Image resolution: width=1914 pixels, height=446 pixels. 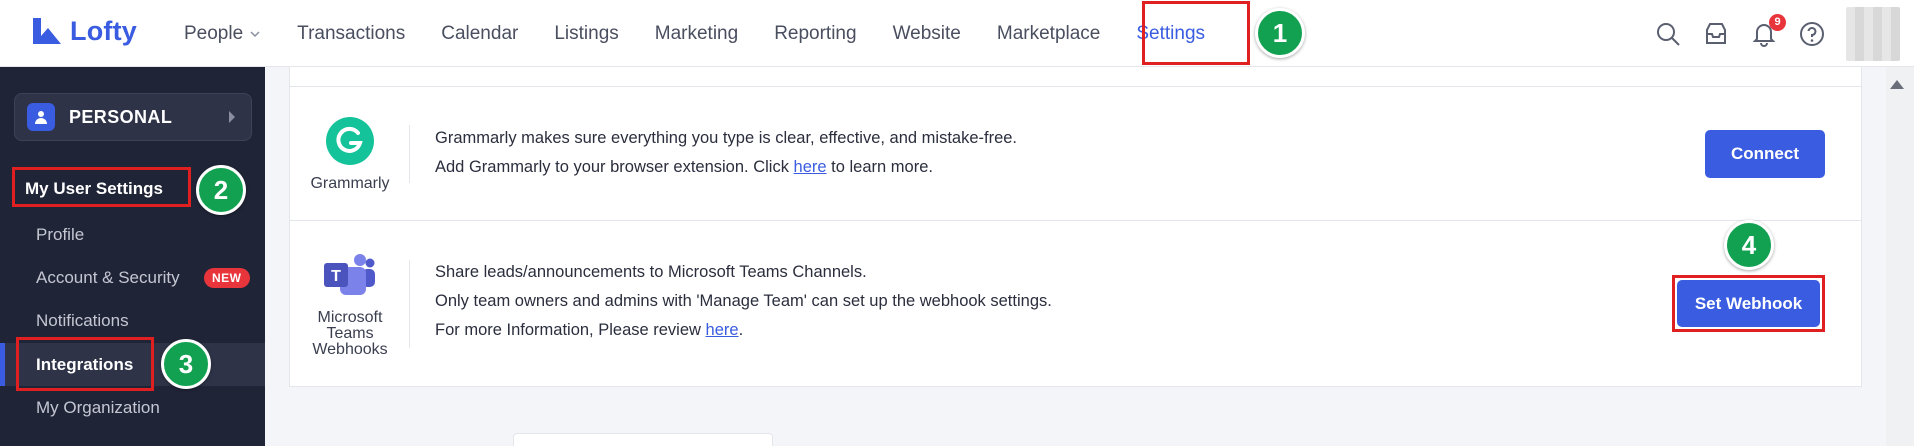 What do you see at coordinates (101, 187) in the screenshot?
I see `highlight-box-my-user-settings` at bounding box center [101, 187].